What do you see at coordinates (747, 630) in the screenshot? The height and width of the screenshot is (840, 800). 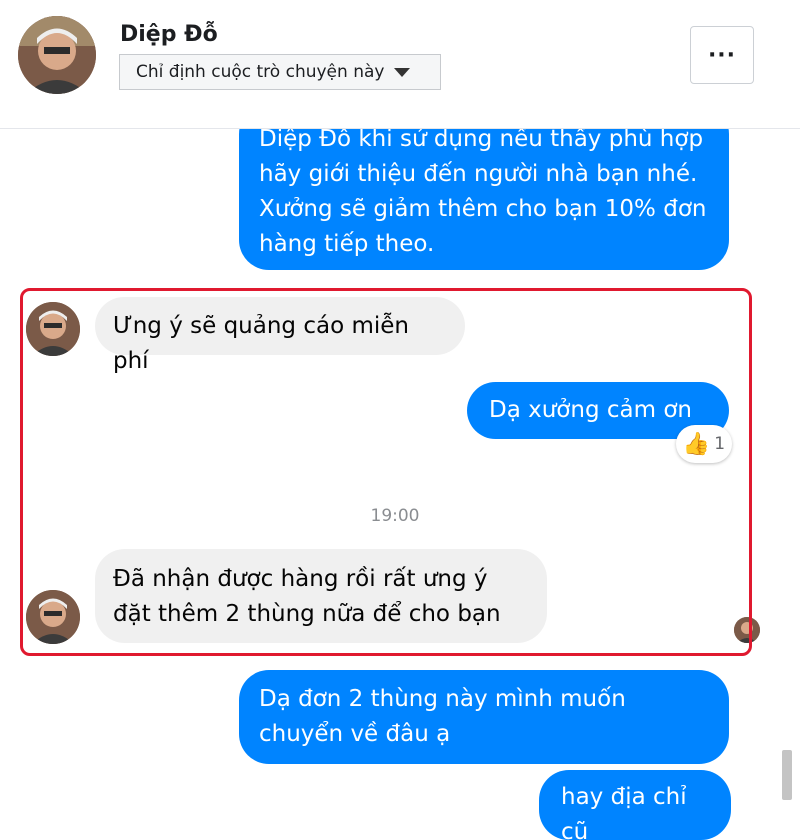 I see `seen-avatar` at bounding box center [747, 630].